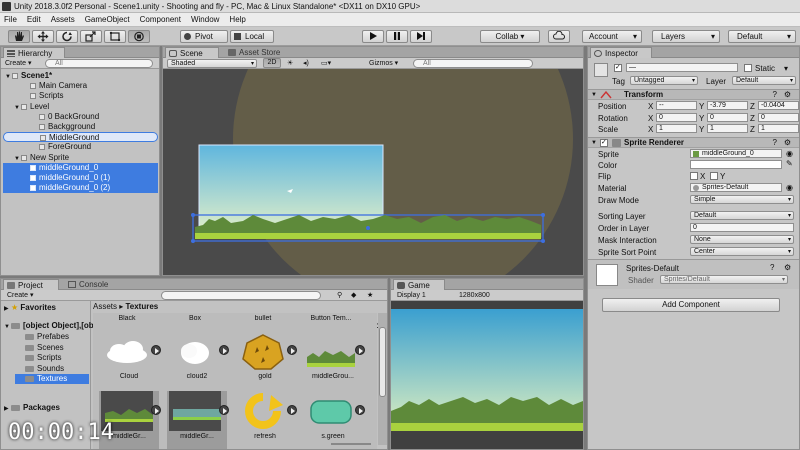 The width and height of the screenshot is (800, 450). I want to click on sprite-picker-icon: ◉, so click(789, 153).